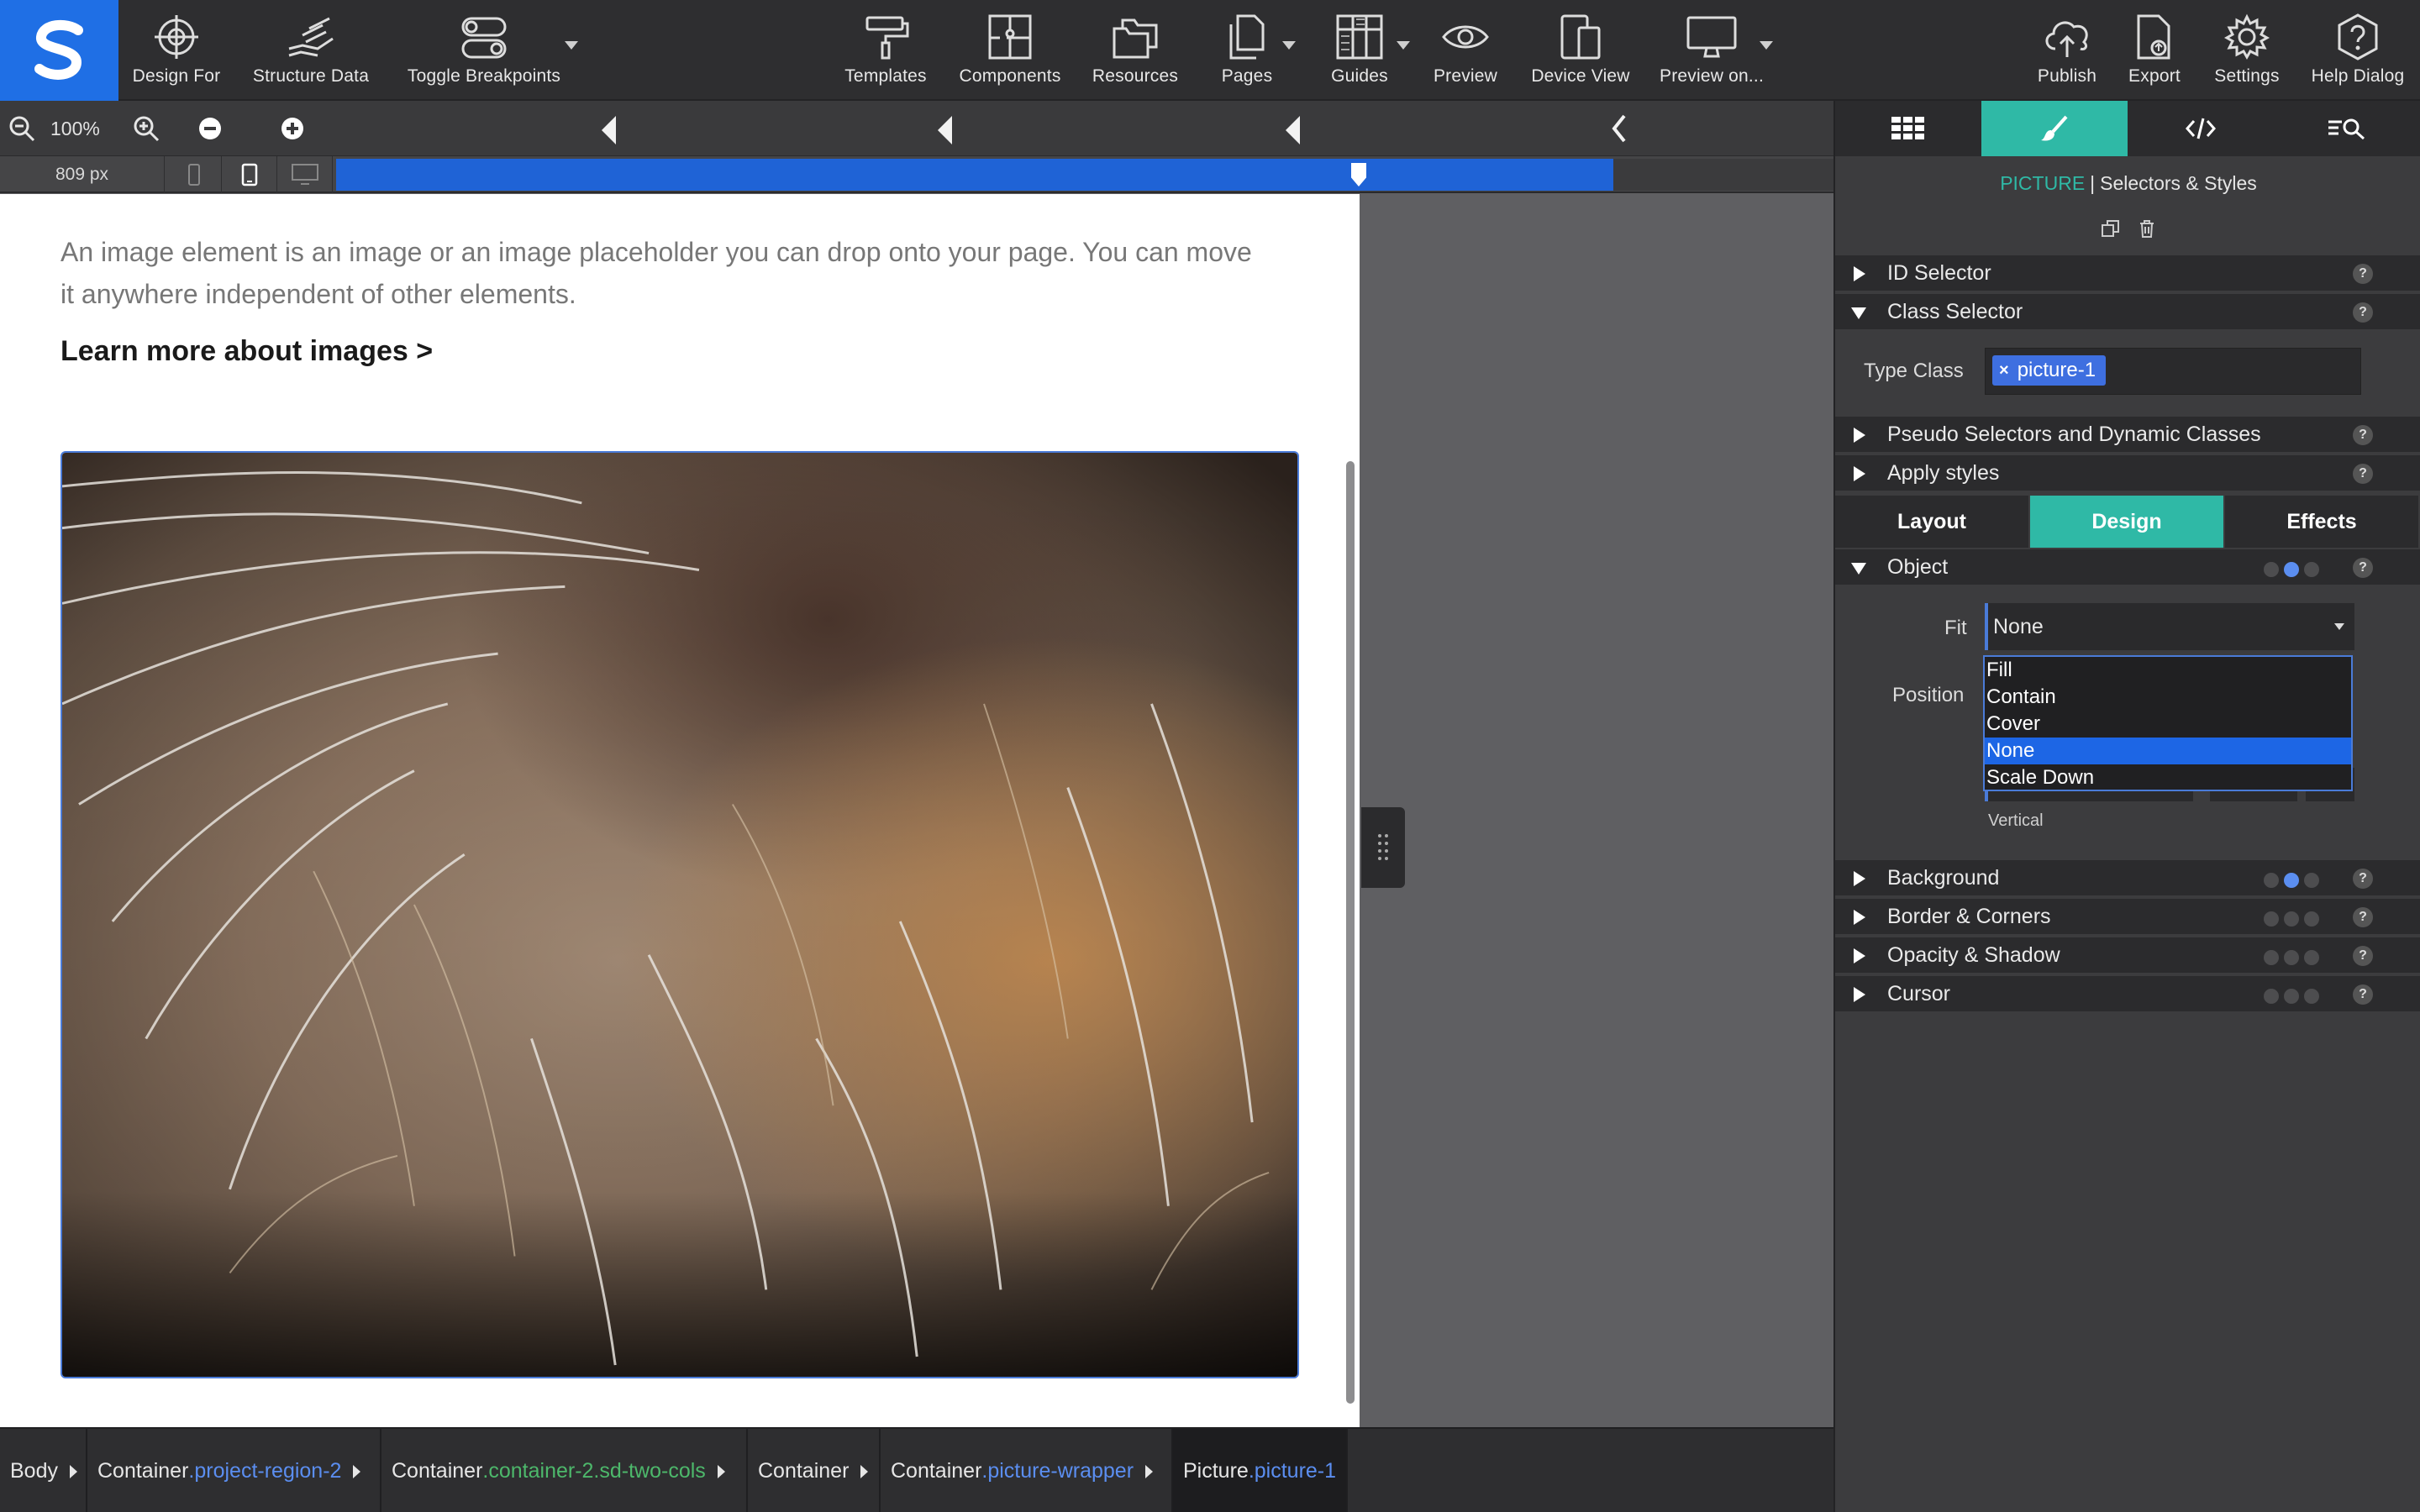 This screenshot has height=1512, width=2420. What do you see at coordinates (571, 45) in the screenshot?
I see `breakpoints-caret-icon` at bounding box center [571, 45].